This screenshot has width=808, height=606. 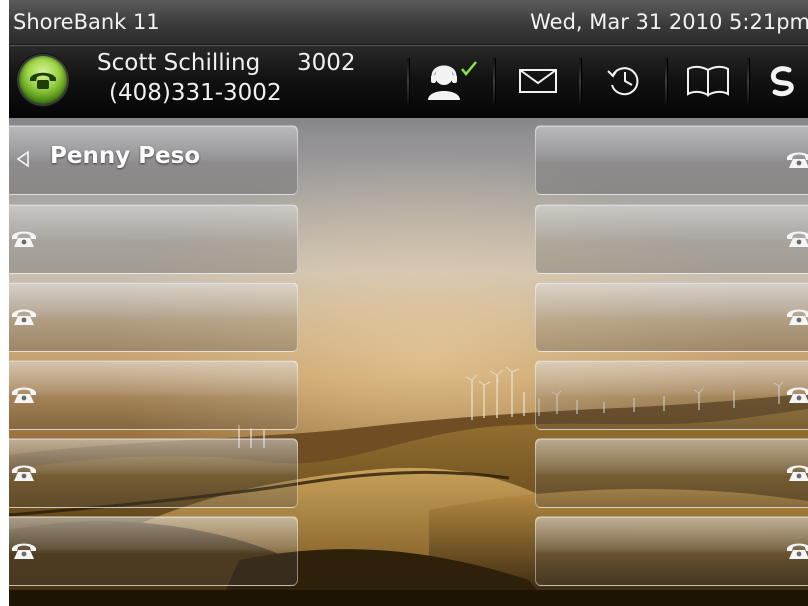 I want to click on shoretel-button, so click(x=782, y=81).